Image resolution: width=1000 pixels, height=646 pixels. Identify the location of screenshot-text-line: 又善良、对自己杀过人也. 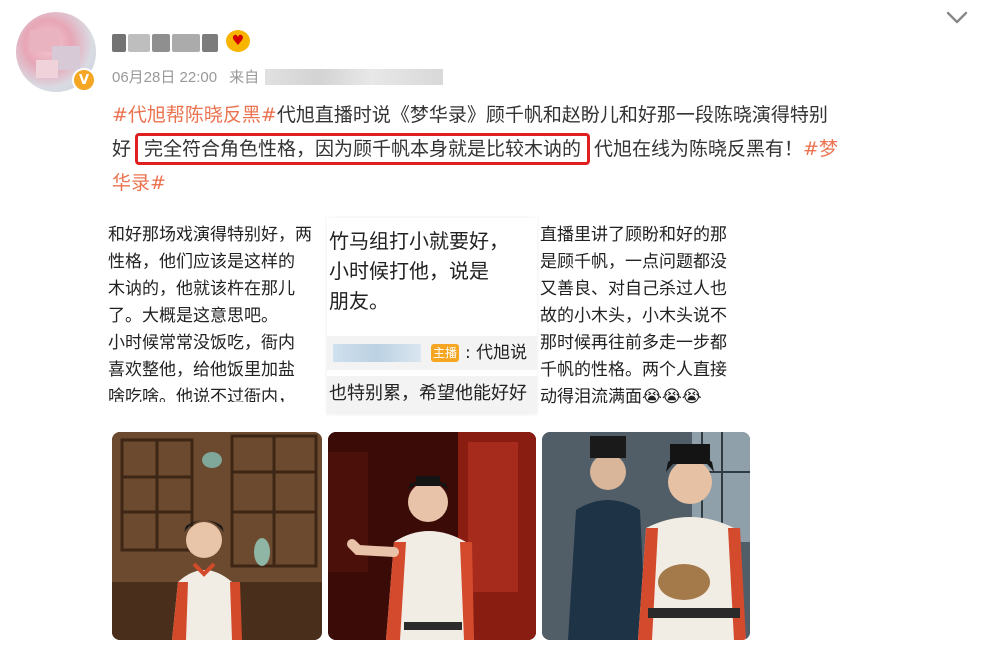
(633, 289).